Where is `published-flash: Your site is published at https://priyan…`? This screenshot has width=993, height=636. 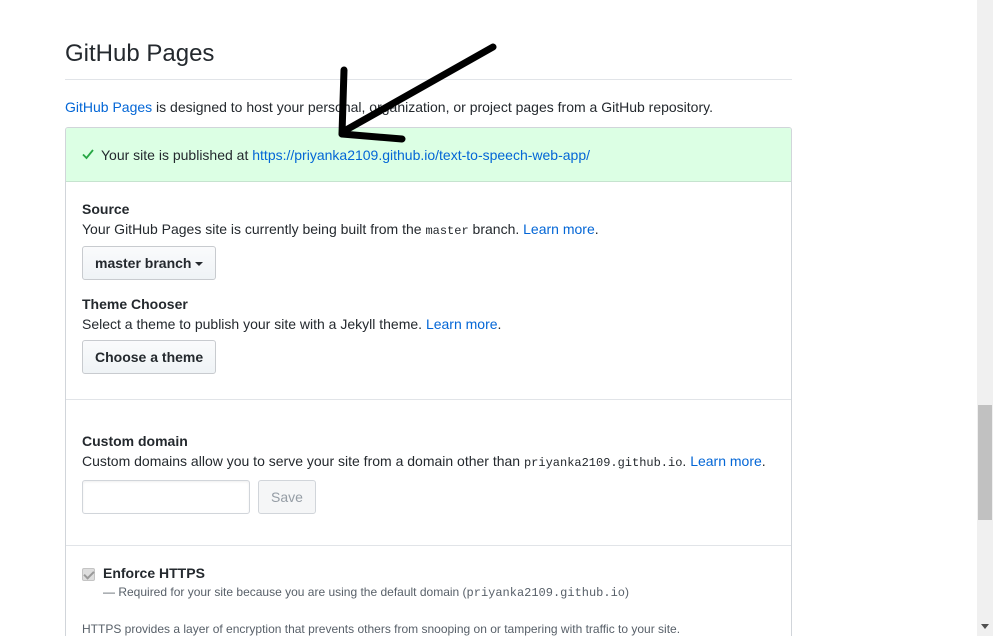 published-flash: Your site is published at https://priyan… is located at coordinates (428, 155).